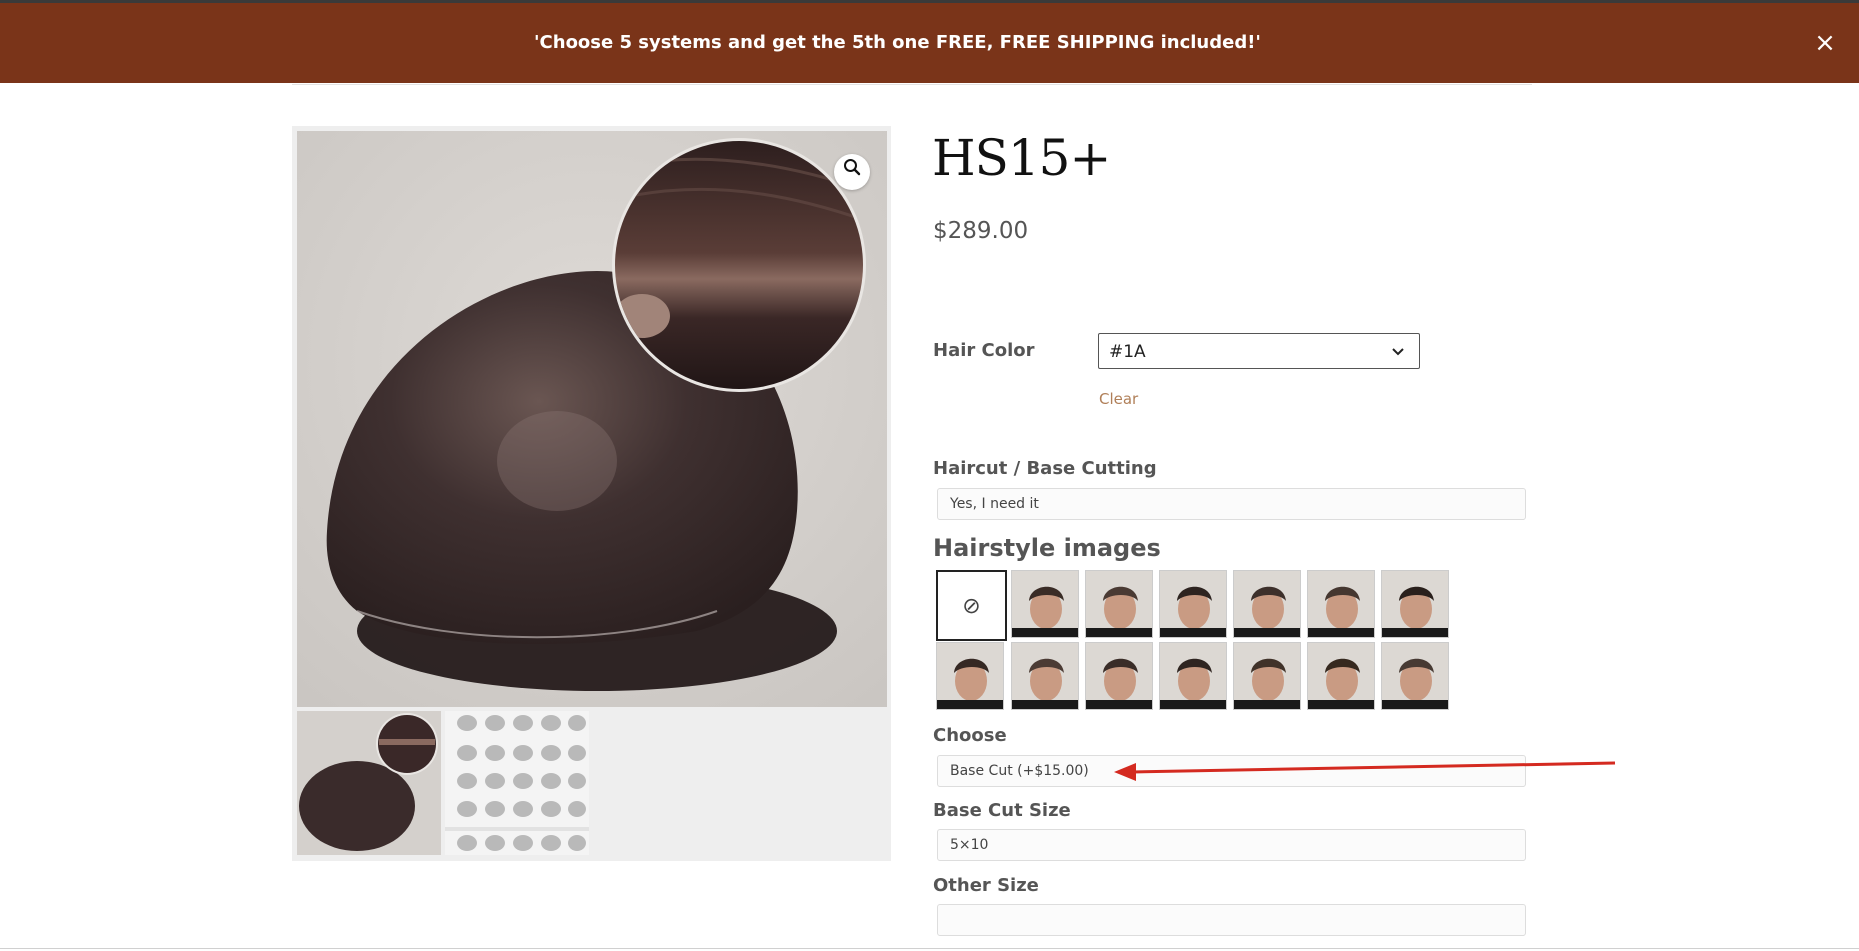 The width and height of the screenshot is (1859, 951). I want to click on haircut-label: Haircut / Base Cutting, so click(1045, 468).